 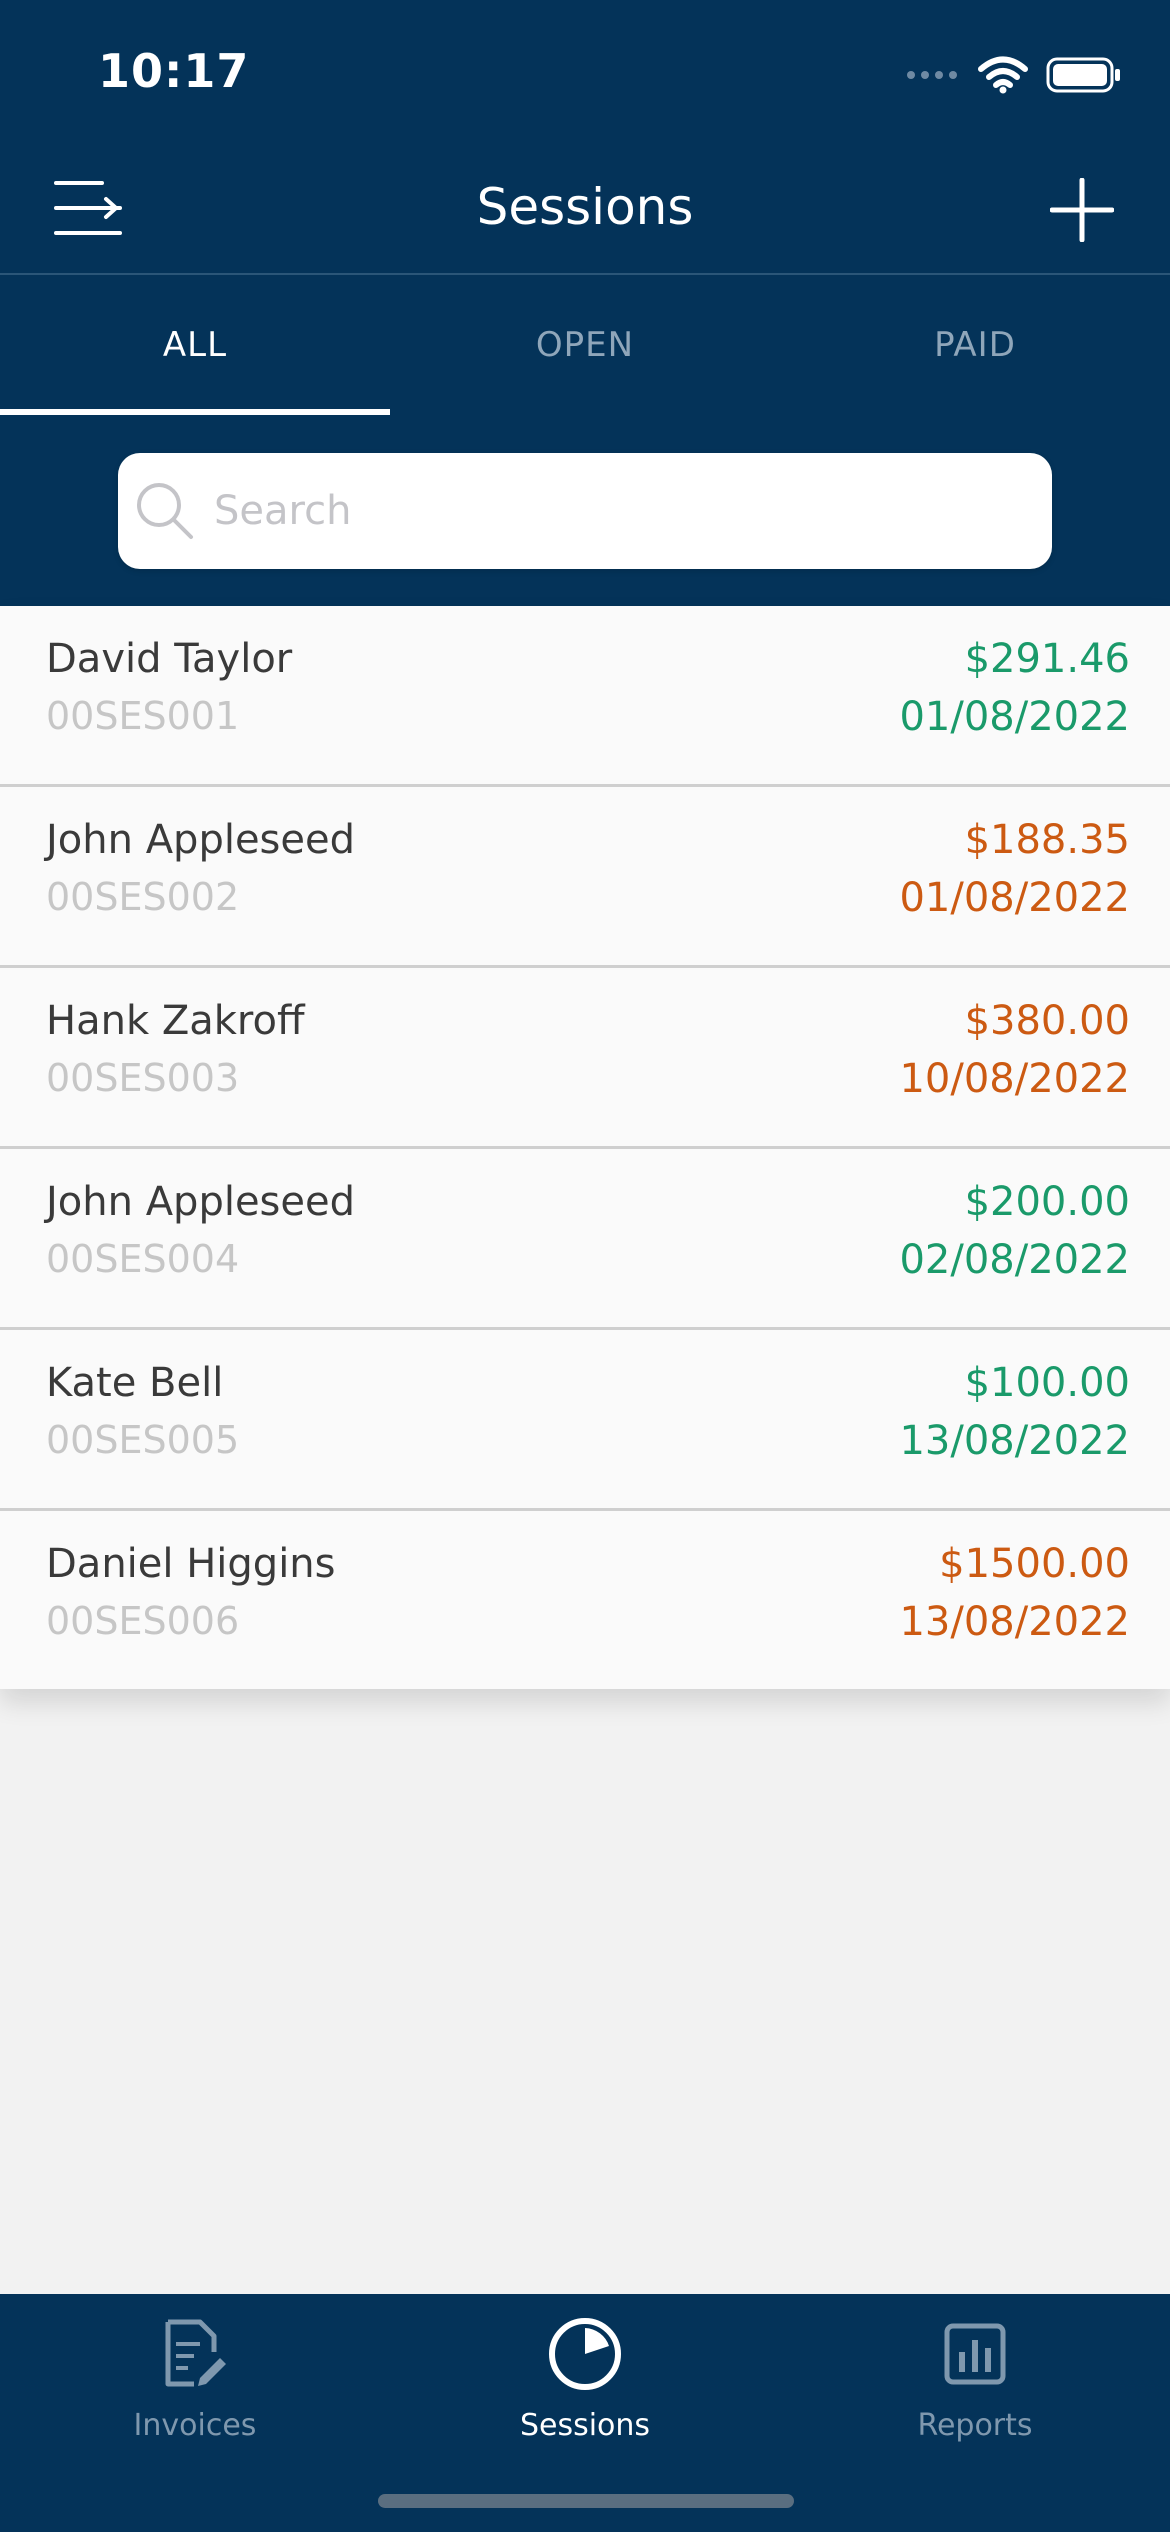 I want to click on status-bar: 10:17, so click(x=585, y=75).